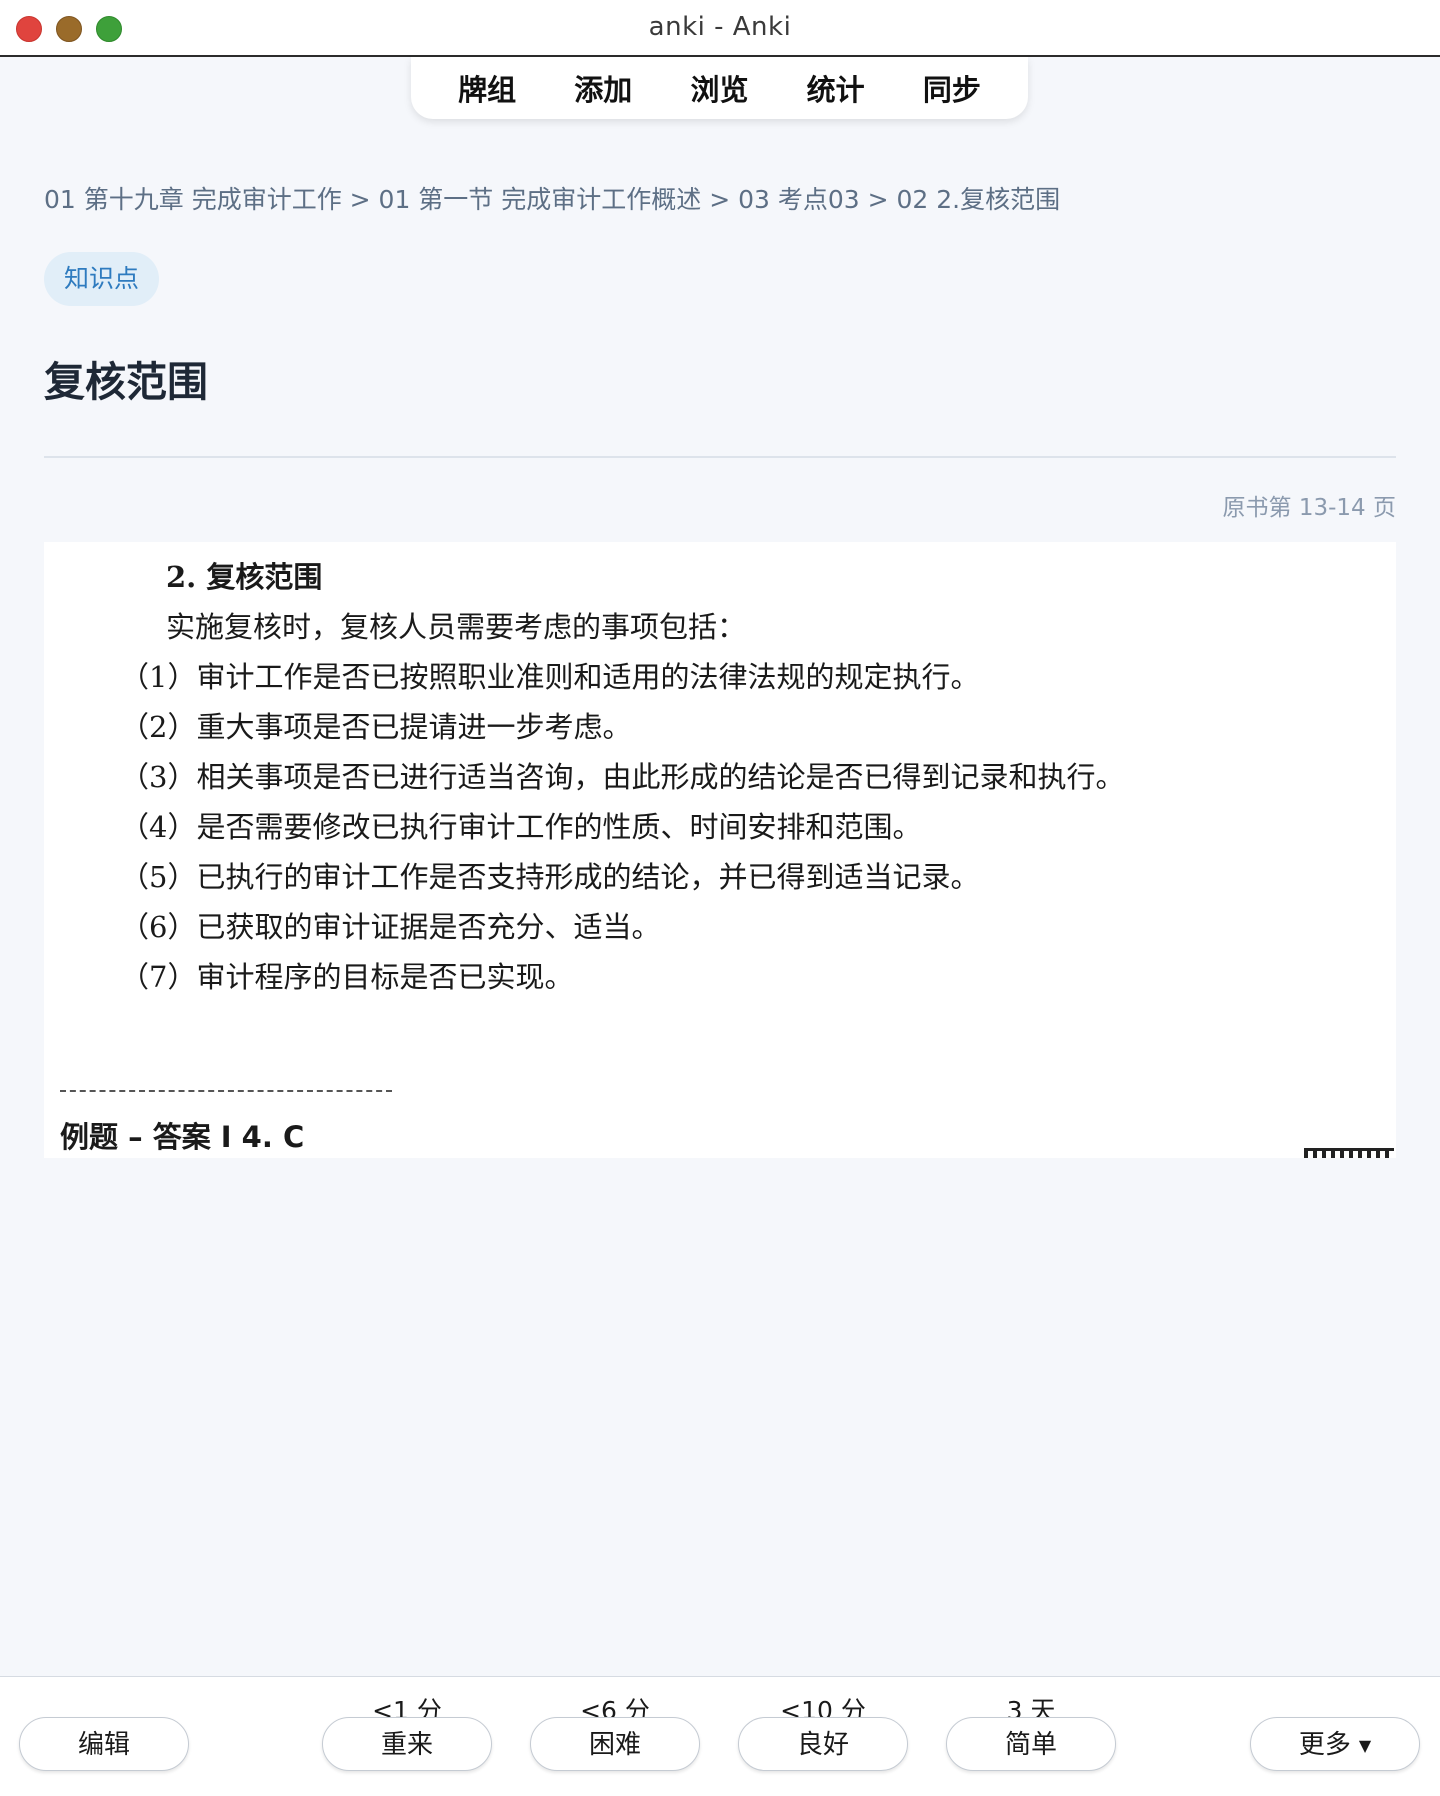 This screenshot has width=1440, height=1796. What do you see at coordinates (376, 727) in the screenshot?
I see `scan-list-item: （2）重大事项是否已提请进一步考虑。` at bounding box center [376, 727].